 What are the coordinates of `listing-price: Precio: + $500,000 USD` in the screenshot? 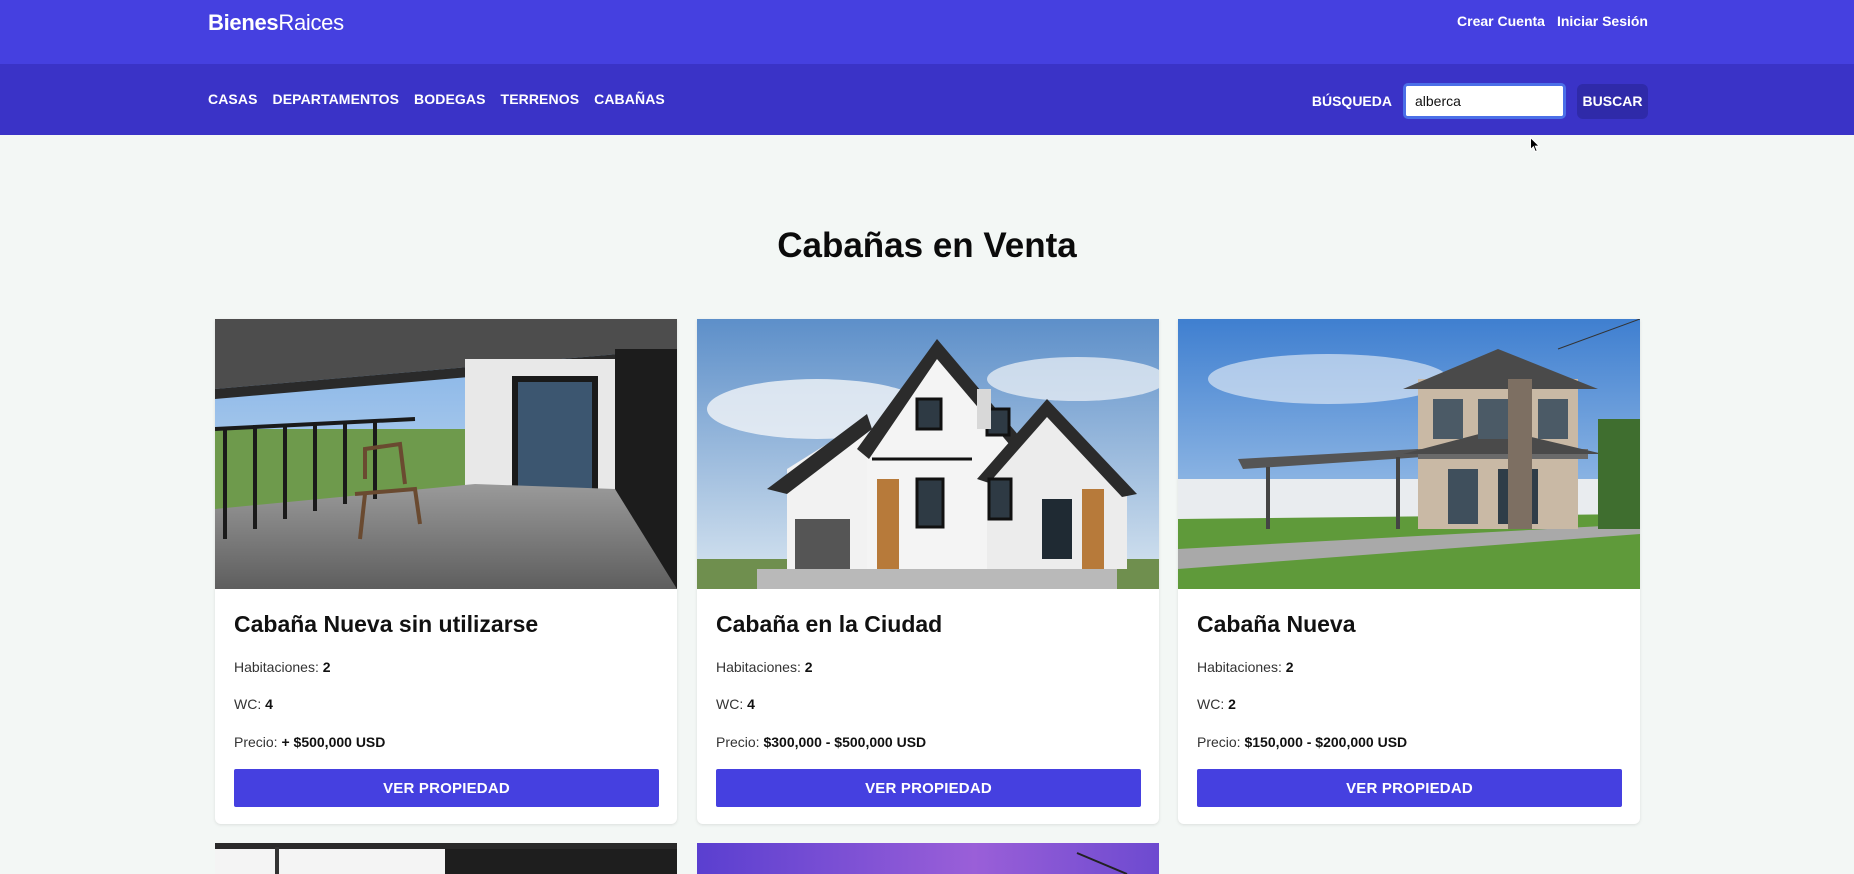 It's located at (309, 742).